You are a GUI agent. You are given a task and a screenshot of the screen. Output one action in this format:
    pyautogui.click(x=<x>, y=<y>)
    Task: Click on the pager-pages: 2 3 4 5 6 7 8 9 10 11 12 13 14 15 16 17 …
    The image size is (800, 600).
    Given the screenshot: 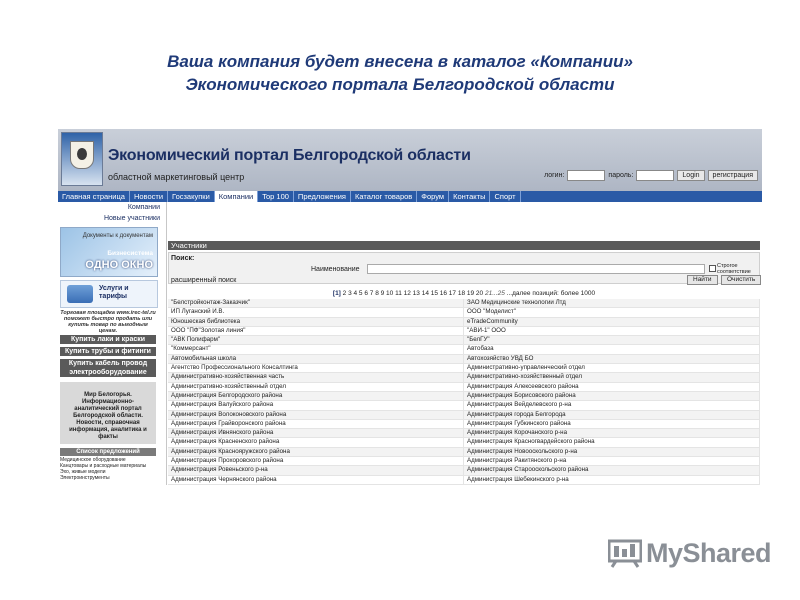 What is the action you would take?
    pyautogui.click(x=413, y=293)
    